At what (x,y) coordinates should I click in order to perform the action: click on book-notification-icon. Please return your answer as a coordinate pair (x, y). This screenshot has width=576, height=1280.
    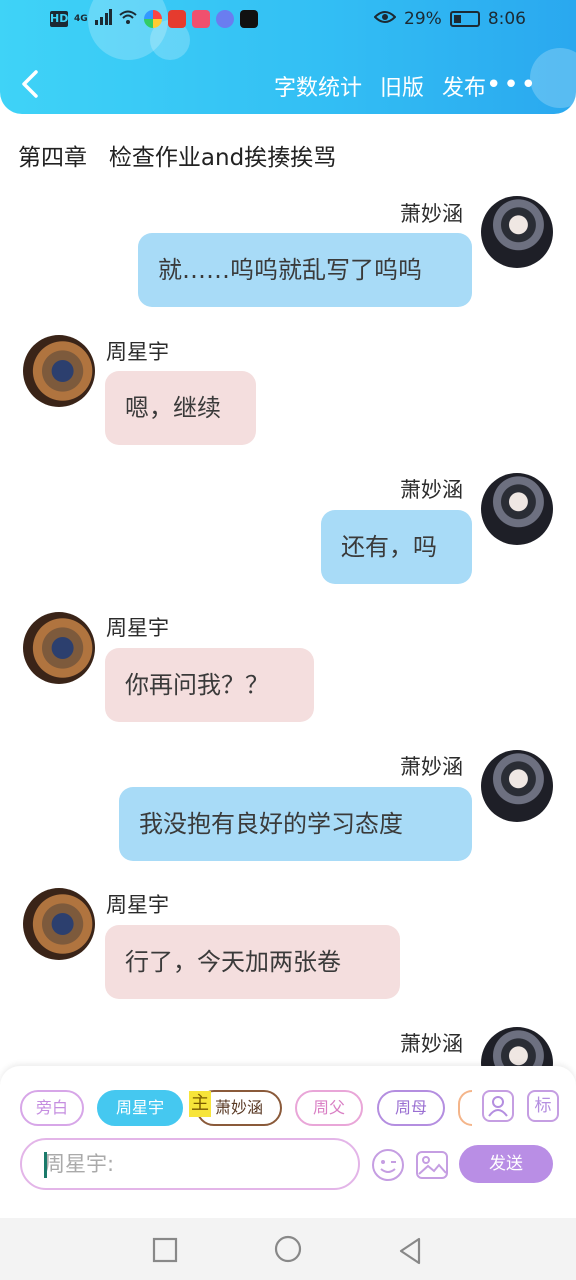
    Looking at the image, I should click on (200, 19).